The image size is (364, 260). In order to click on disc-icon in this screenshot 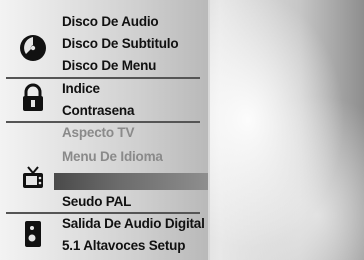, I will do `click(33, 48)`.